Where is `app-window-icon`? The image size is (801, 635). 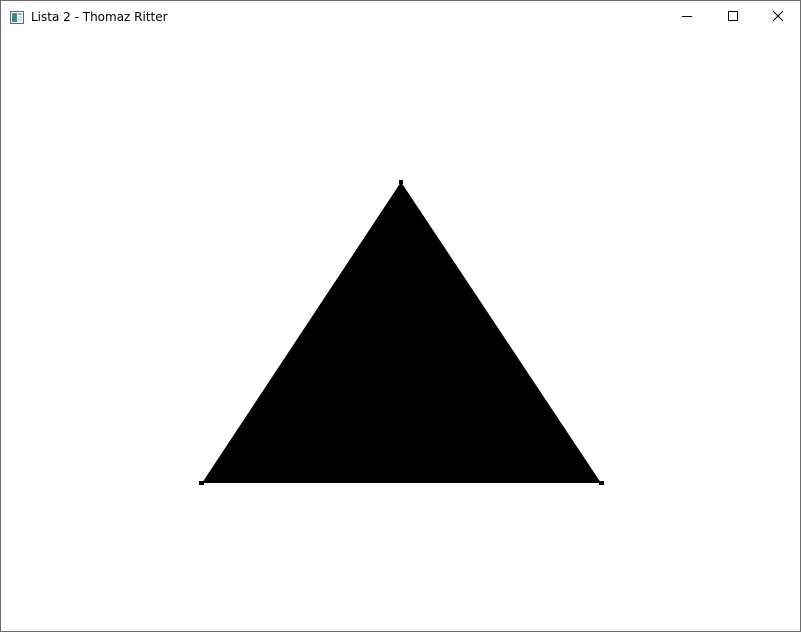
app-window-icon is located at coordinates (17, 16).